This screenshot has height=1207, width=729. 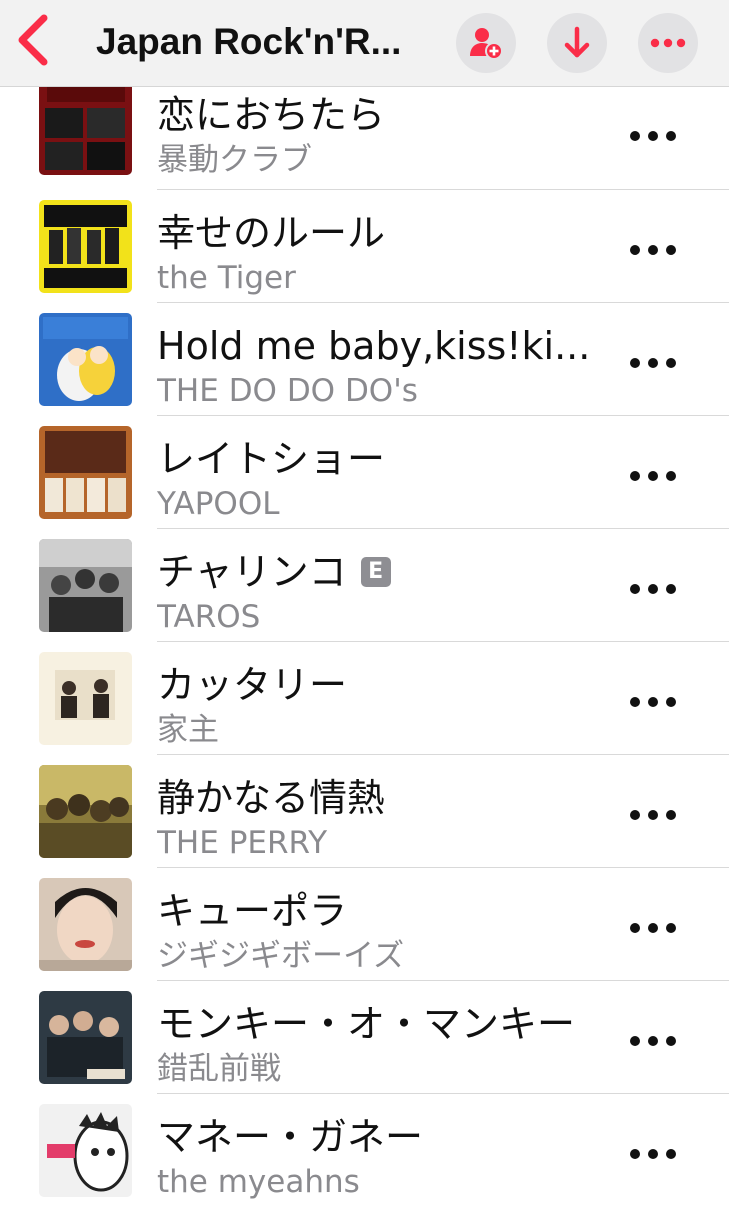 I want to click on track-row: 静かなる情熱 THE PERRY, so click(x=364, y=811).